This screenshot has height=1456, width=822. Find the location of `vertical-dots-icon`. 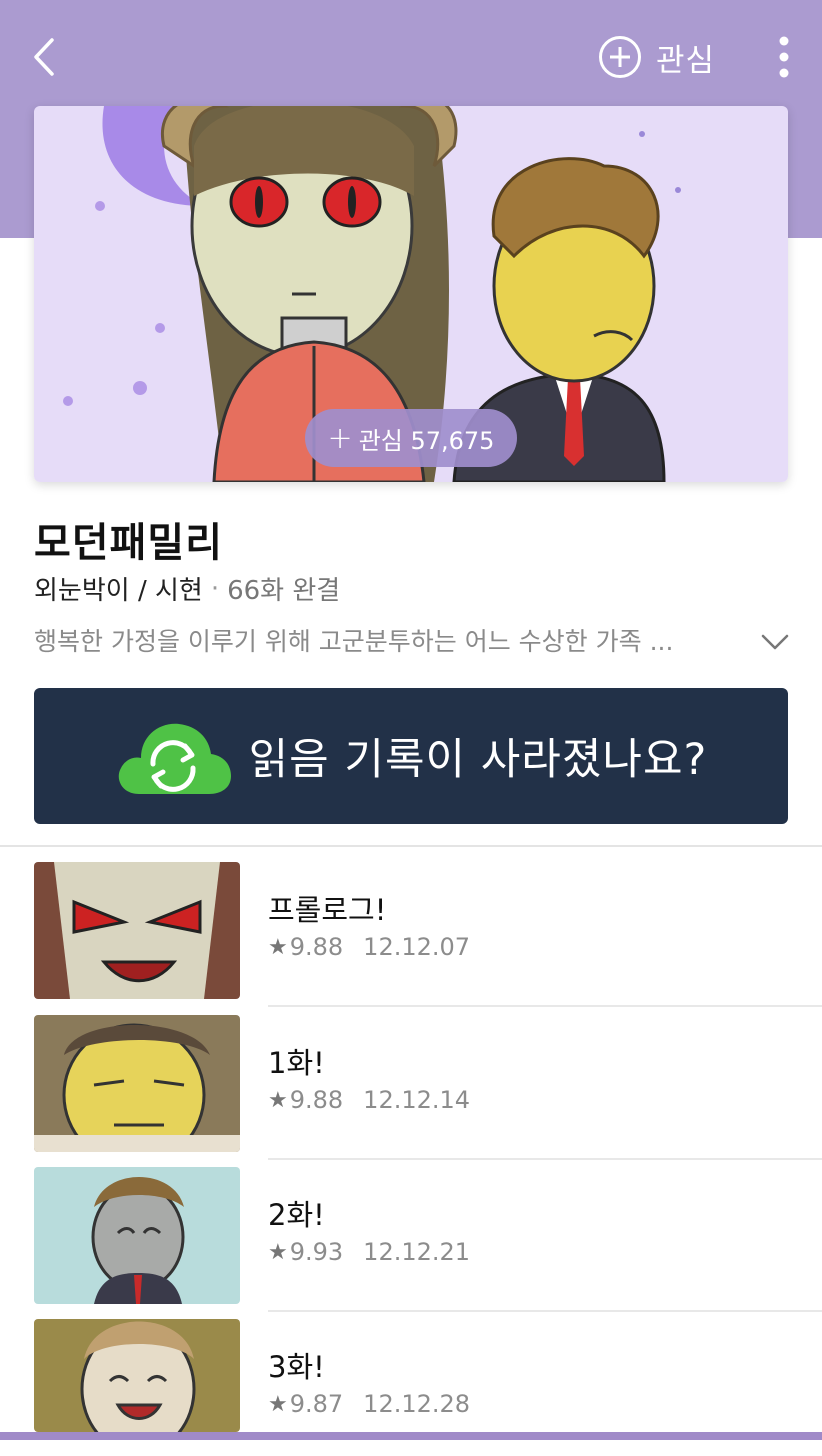

vertical-dots-icon is located at coordinates (784, 57).